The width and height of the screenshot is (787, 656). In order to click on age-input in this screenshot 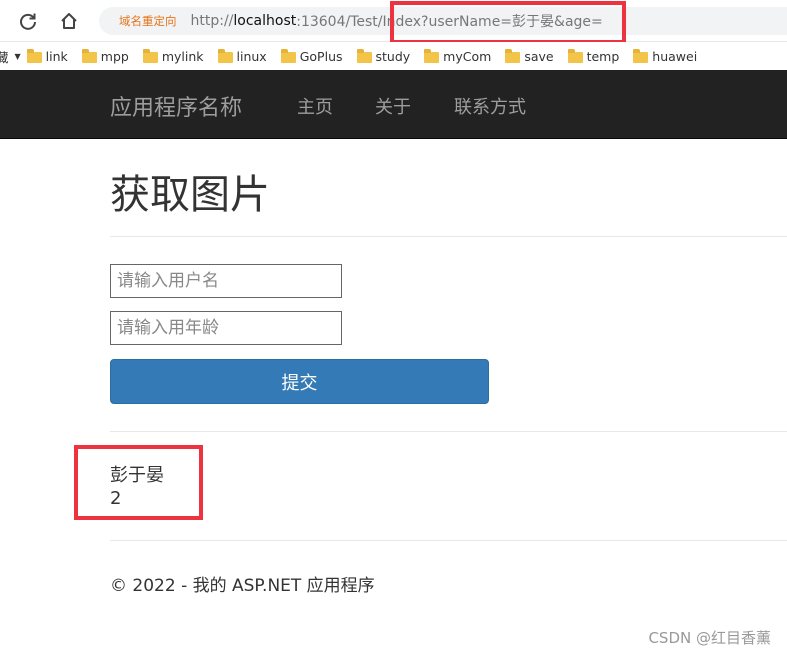, I will do `click(226, 328)`.